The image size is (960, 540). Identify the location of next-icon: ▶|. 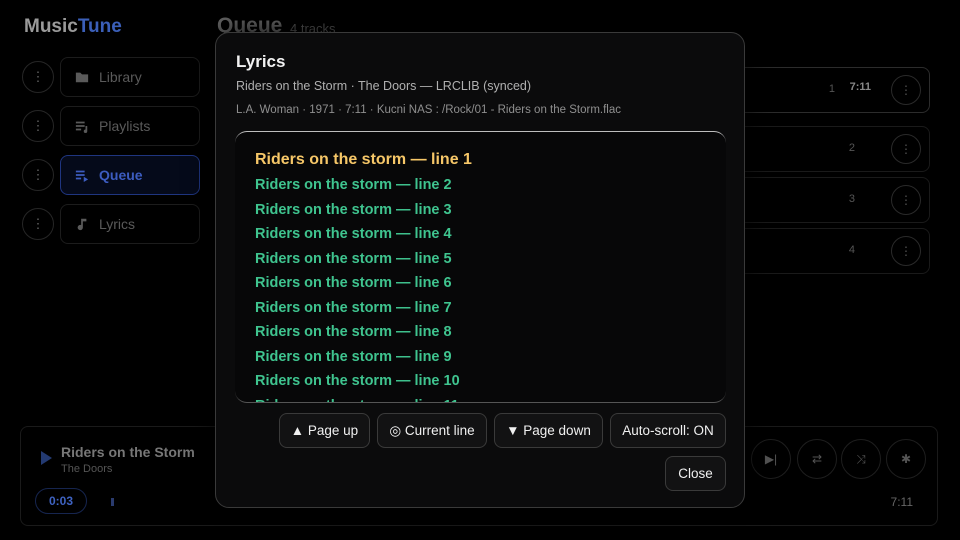
(771, 459).